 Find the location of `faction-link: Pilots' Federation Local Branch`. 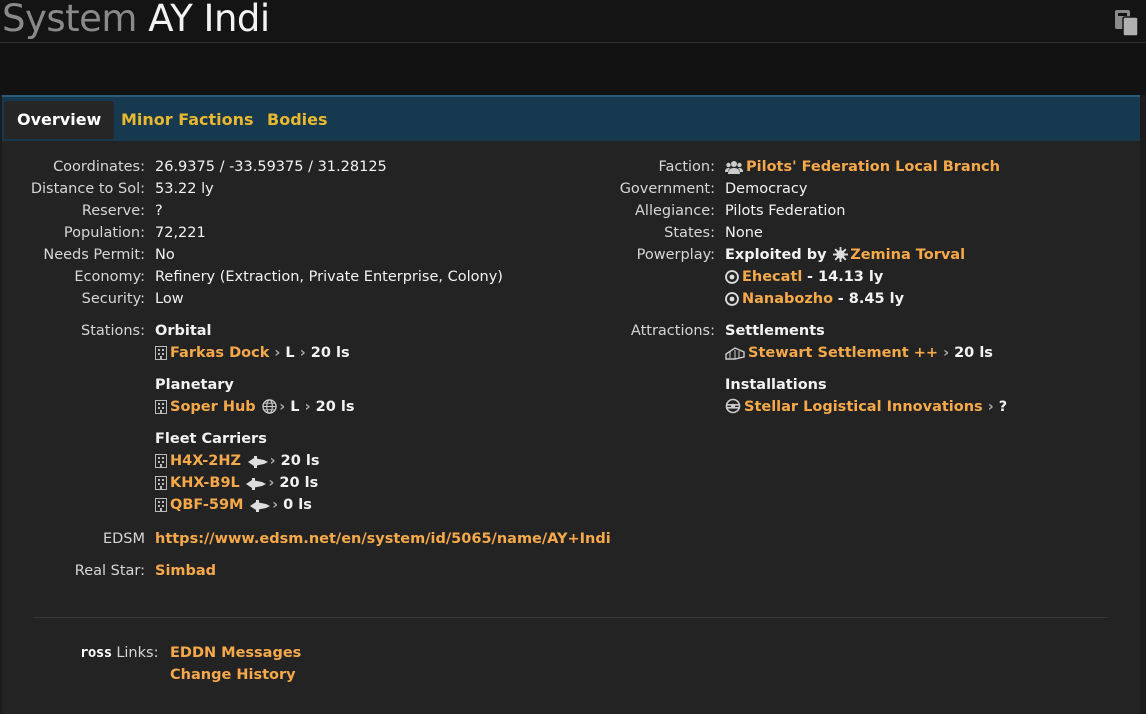

faction-link: Pilots' Federation Local Branch is located at coordinates (873, 167).